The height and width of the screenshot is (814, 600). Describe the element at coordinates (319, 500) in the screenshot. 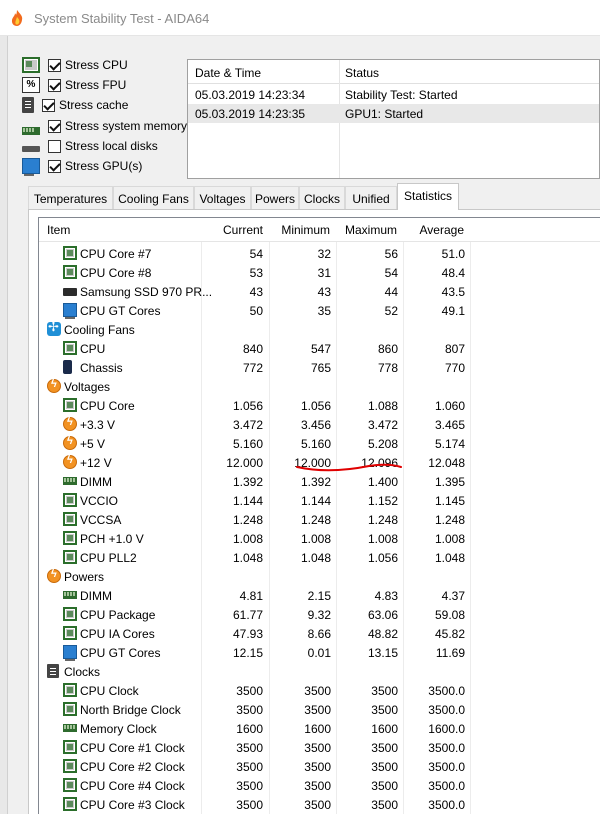

I see `stat-row: VCCIO 1.144 1.144 1.152 1.145` at that location.